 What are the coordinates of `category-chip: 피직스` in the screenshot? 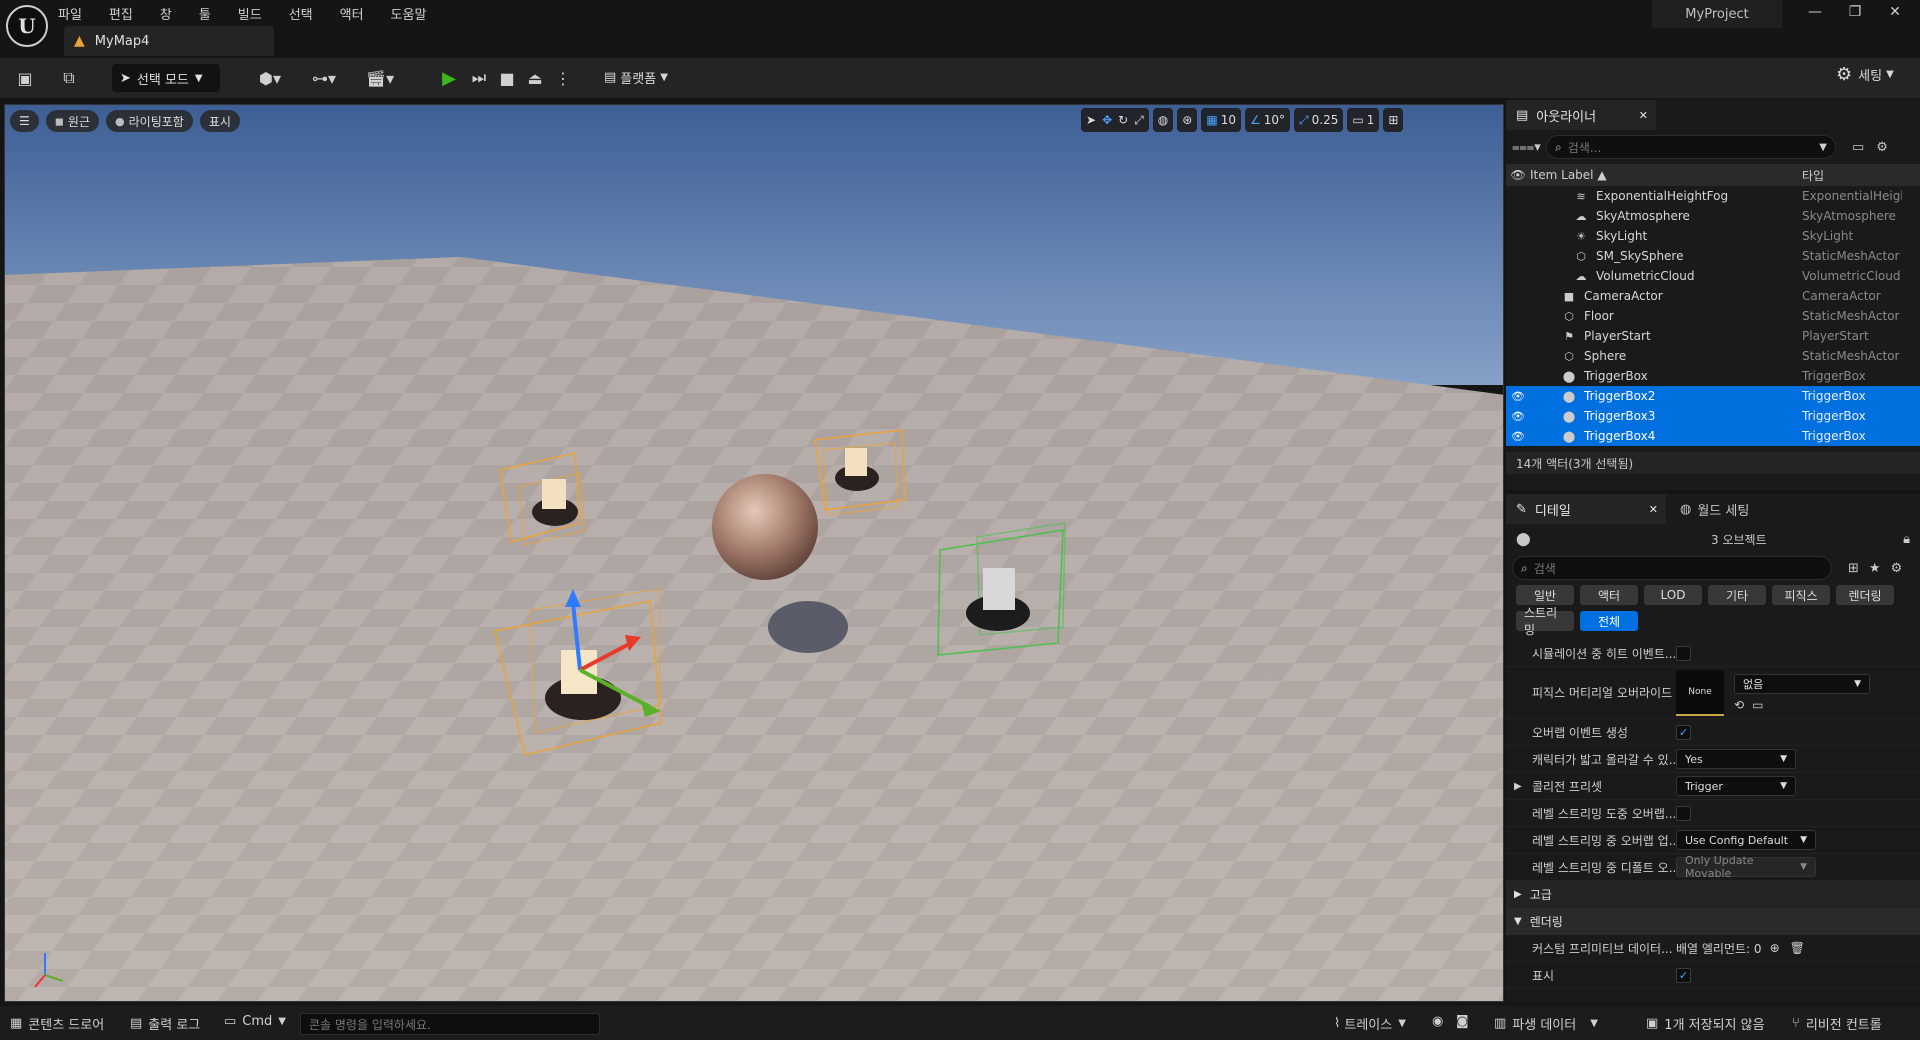 It's located at (1801, 595).